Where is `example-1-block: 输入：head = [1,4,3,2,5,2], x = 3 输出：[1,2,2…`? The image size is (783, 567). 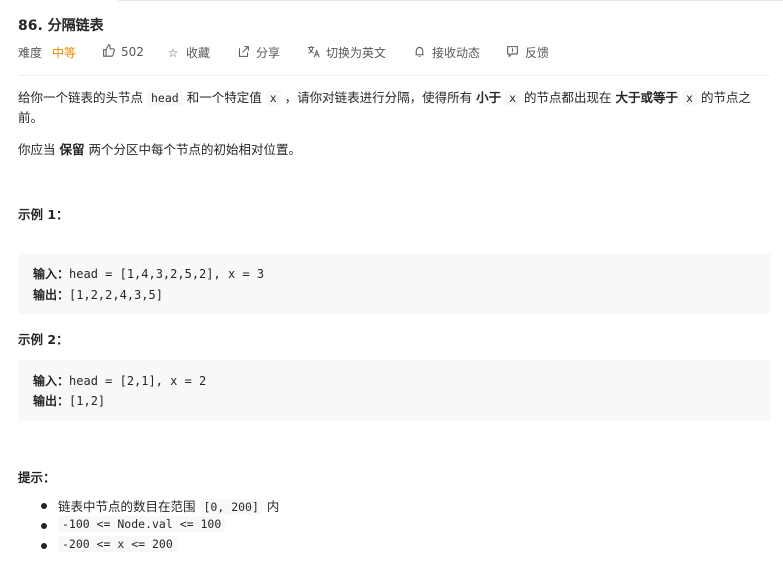
example-1-block: 输入：head = [1,4,3,2,5,2], x = 3 输出：[1,2,2… is located at coordinates (394, 283).